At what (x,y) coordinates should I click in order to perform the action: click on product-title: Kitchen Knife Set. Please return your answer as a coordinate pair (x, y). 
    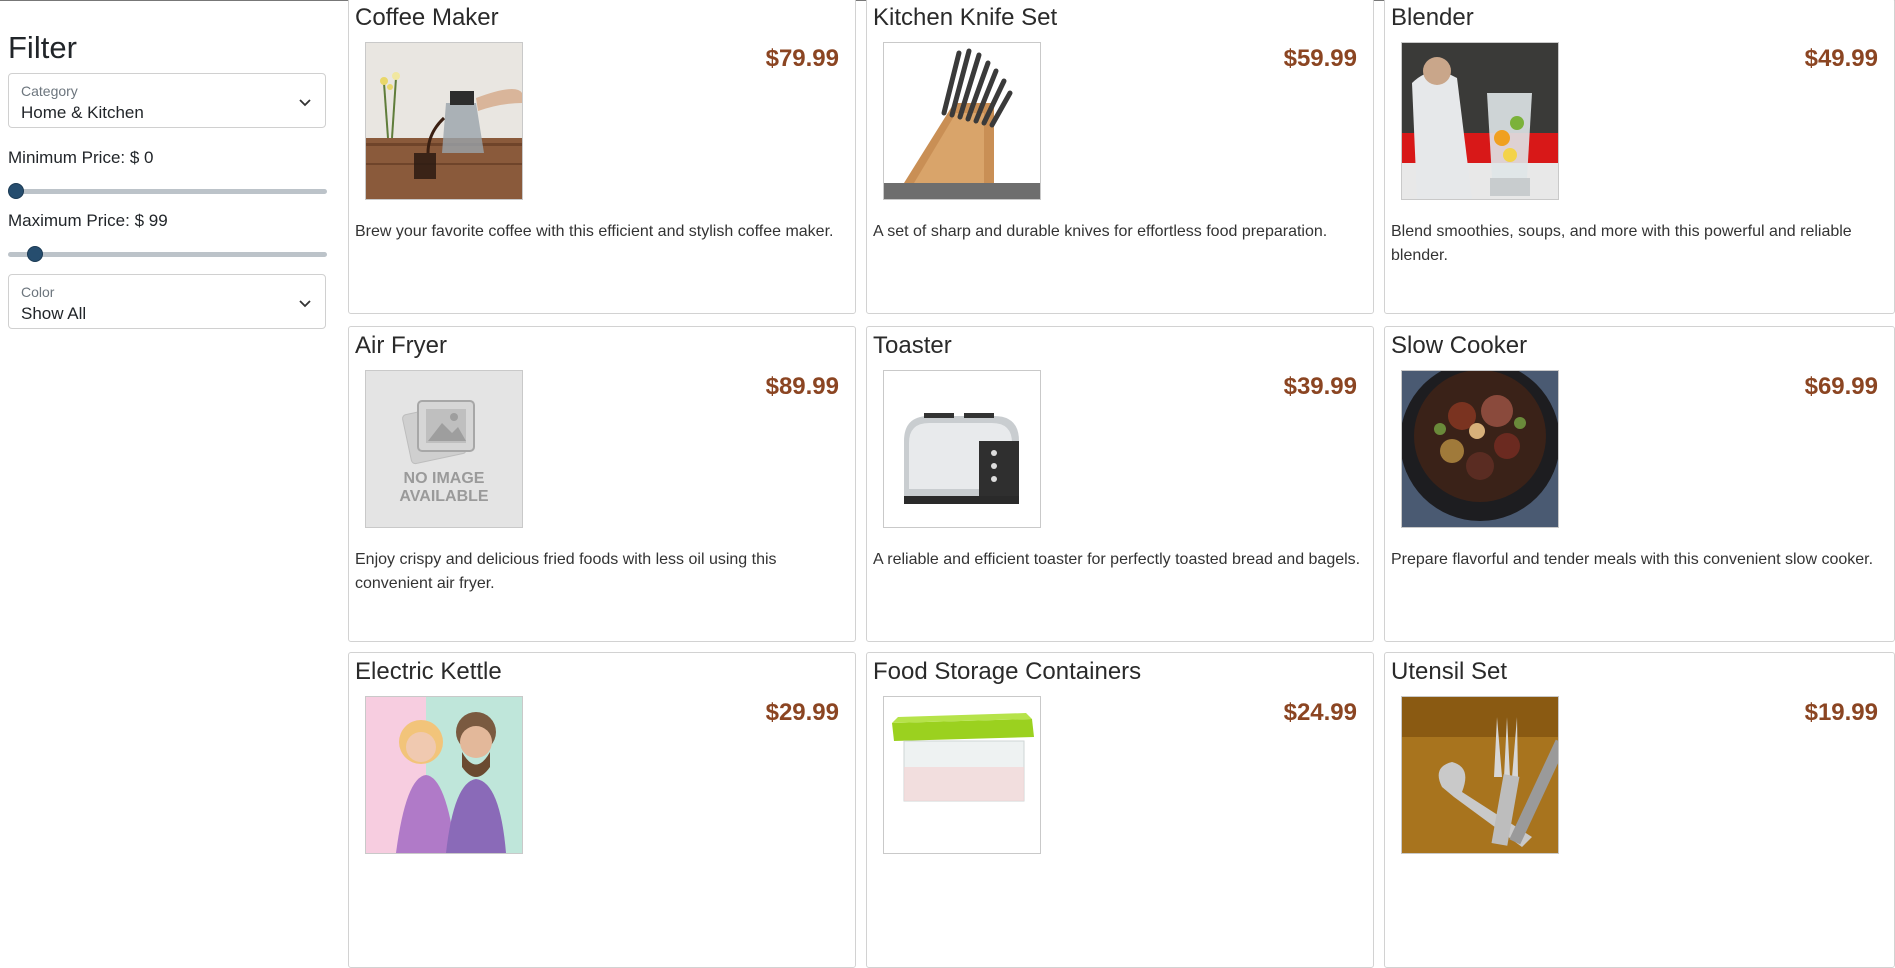
    Looking at the image, I should click on (965, 17).